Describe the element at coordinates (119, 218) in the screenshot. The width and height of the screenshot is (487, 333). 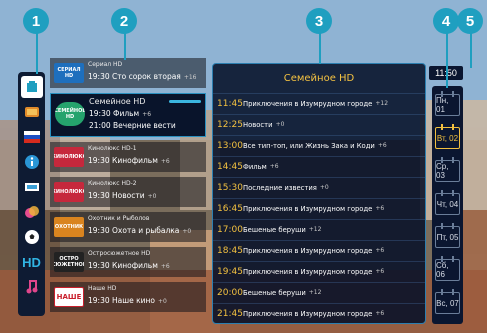
I see `channel-name: Охотник и Рыболов` at that location.